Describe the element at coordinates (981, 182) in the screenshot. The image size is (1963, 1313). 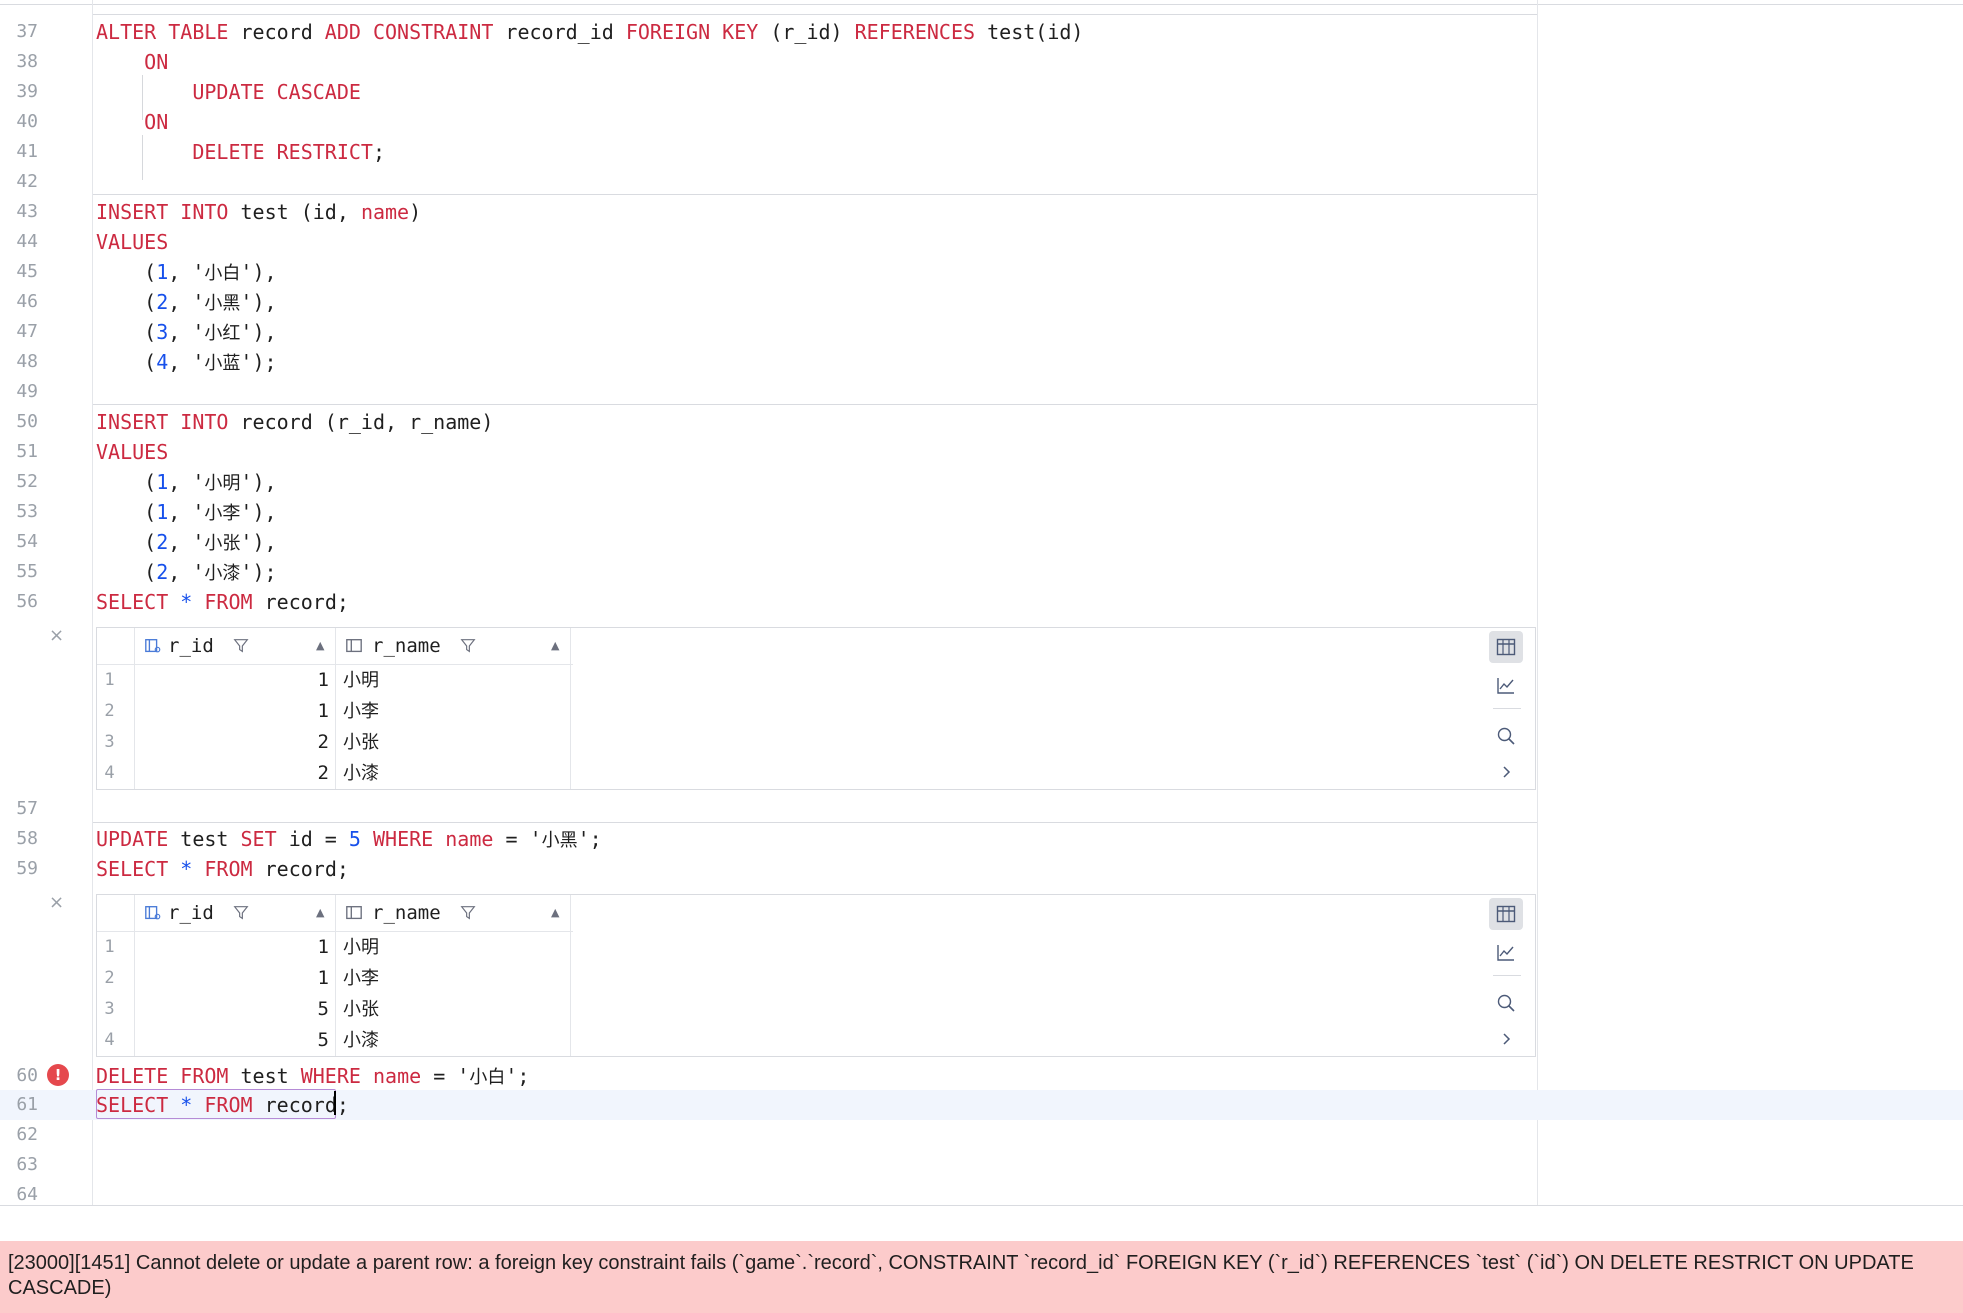
I see `code-line: 42` at that location.